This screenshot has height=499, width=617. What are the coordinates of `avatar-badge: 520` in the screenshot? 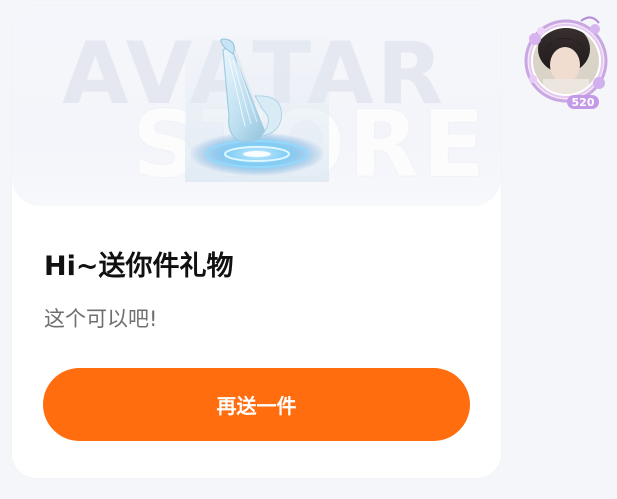 It's located at (583, 102).